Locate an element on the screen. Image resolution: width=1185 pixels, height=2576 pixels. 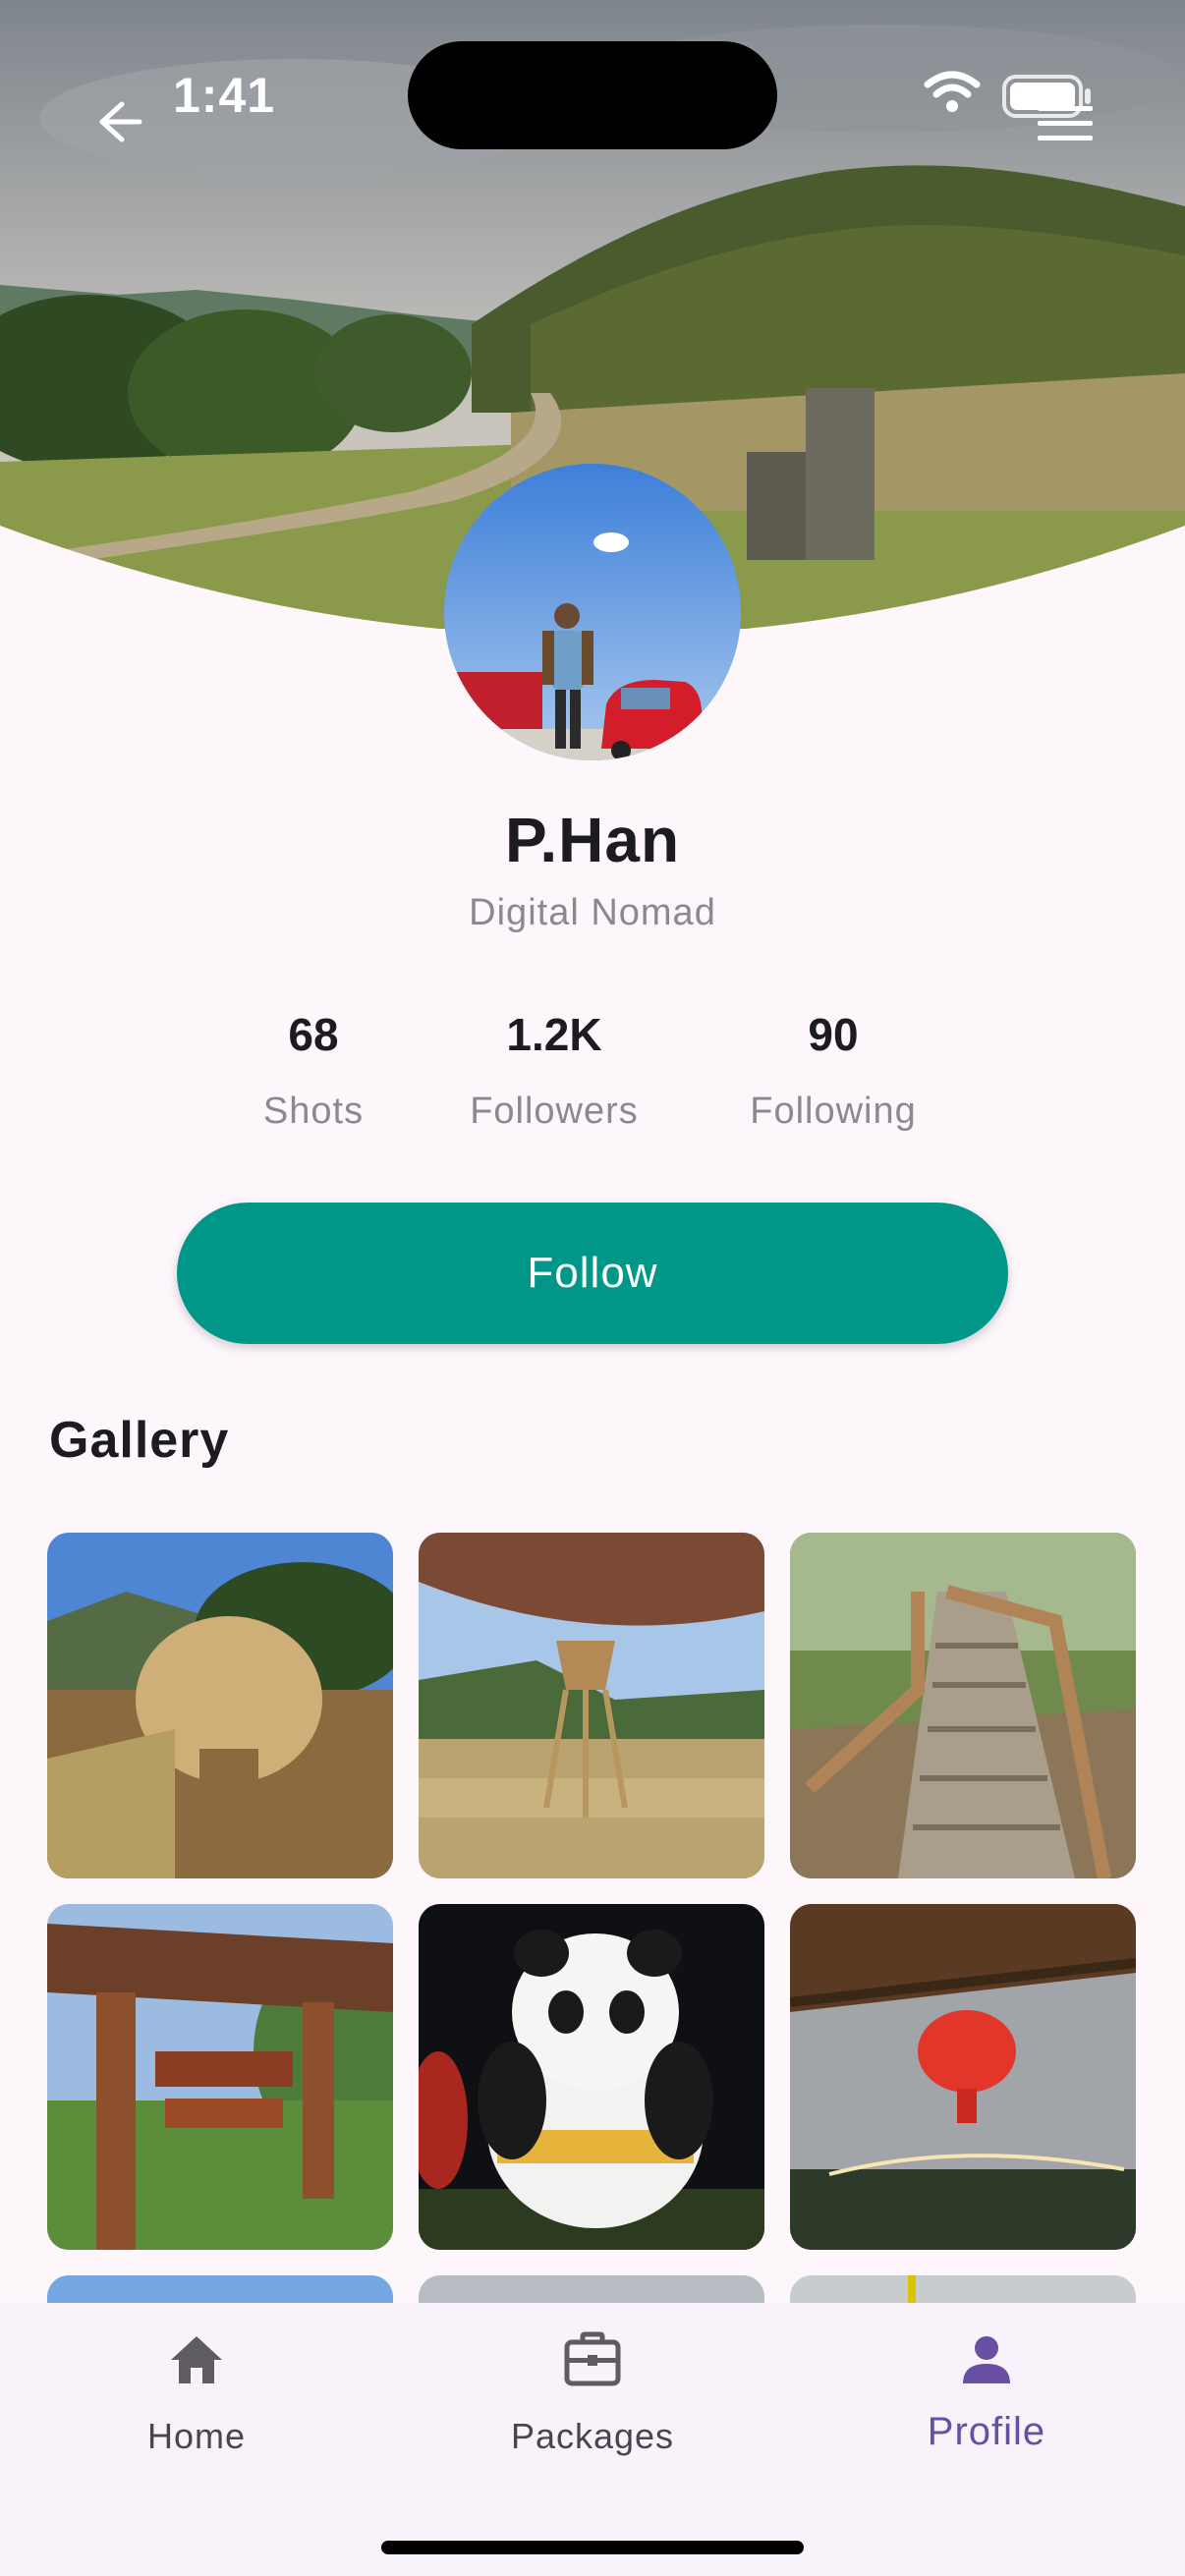
home-indicator is located at coordinates (592, 2547).